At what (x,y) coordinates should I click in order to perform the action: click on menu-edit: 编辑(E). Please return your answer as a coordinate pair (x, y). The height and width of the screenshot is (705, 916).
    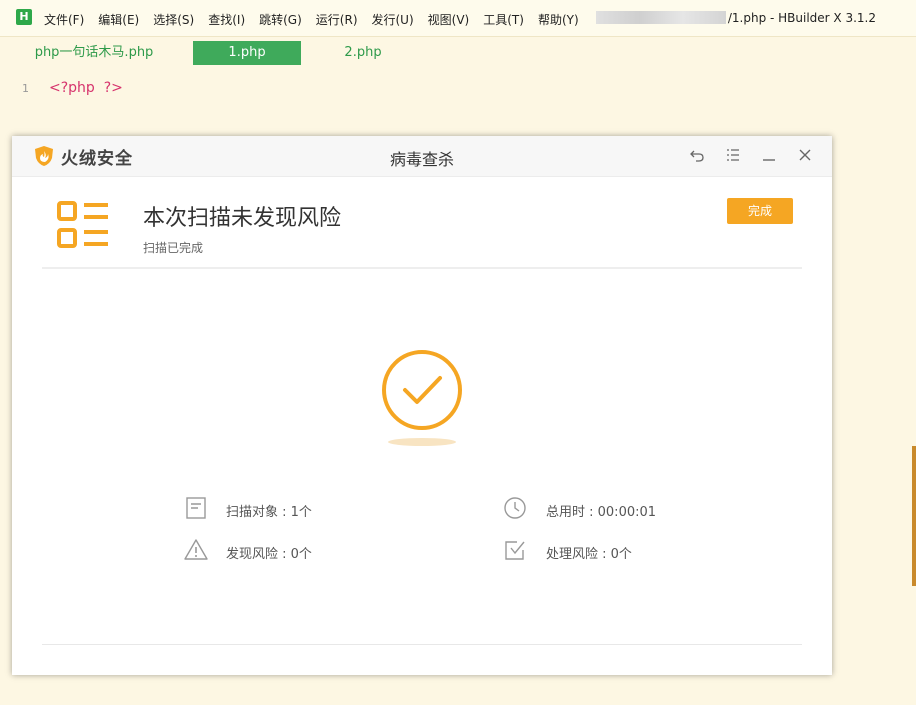
    Looking at the image, I should click on (118, 19).